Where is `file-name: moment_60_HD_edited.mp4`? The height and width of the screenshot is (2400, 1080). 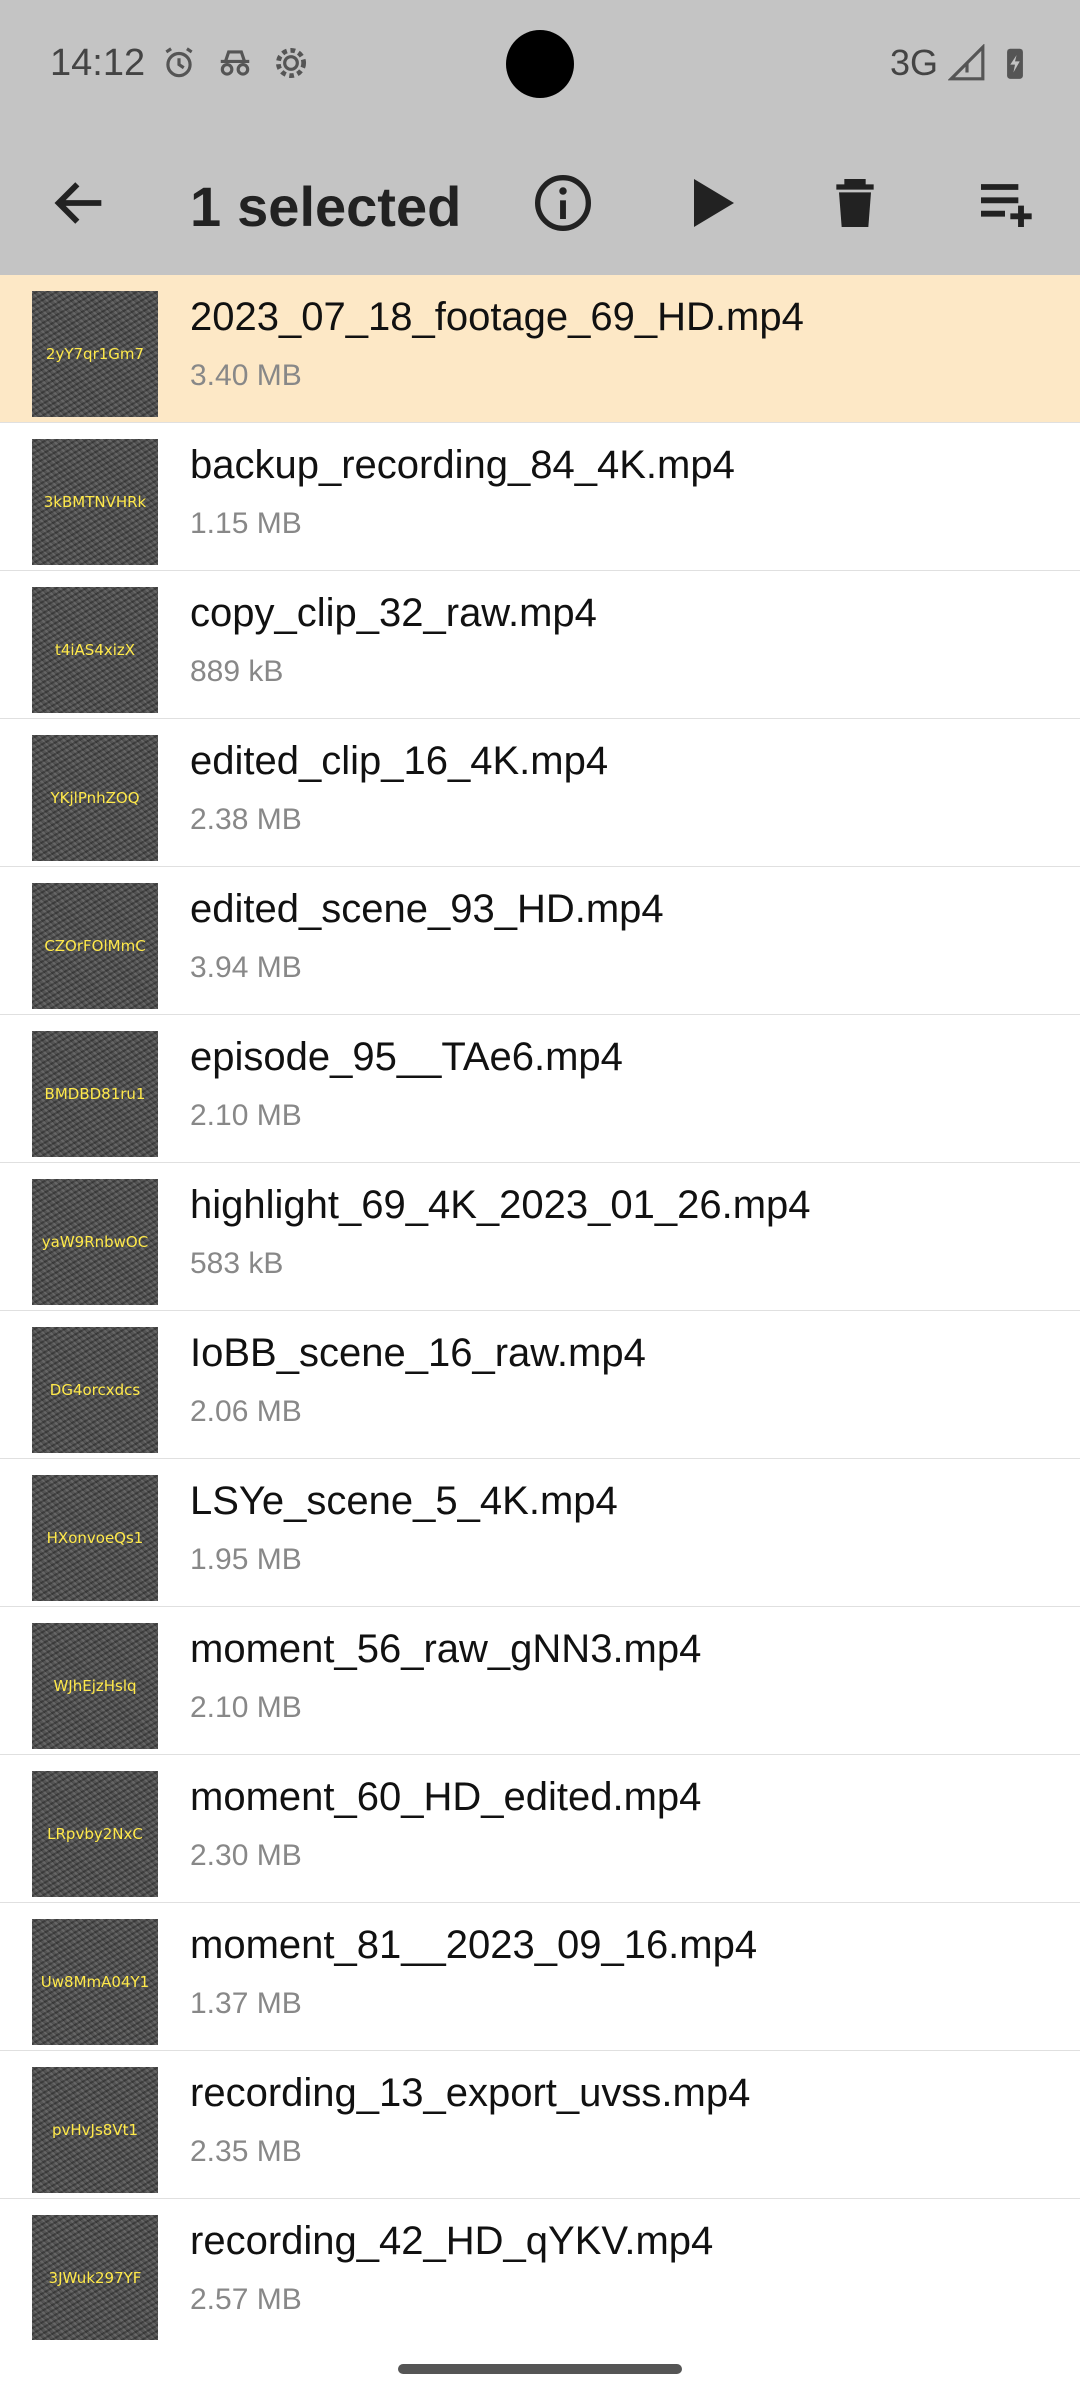 file-name: moment_60_HD_edited.mp4 is located at coordinates (446, 1797).